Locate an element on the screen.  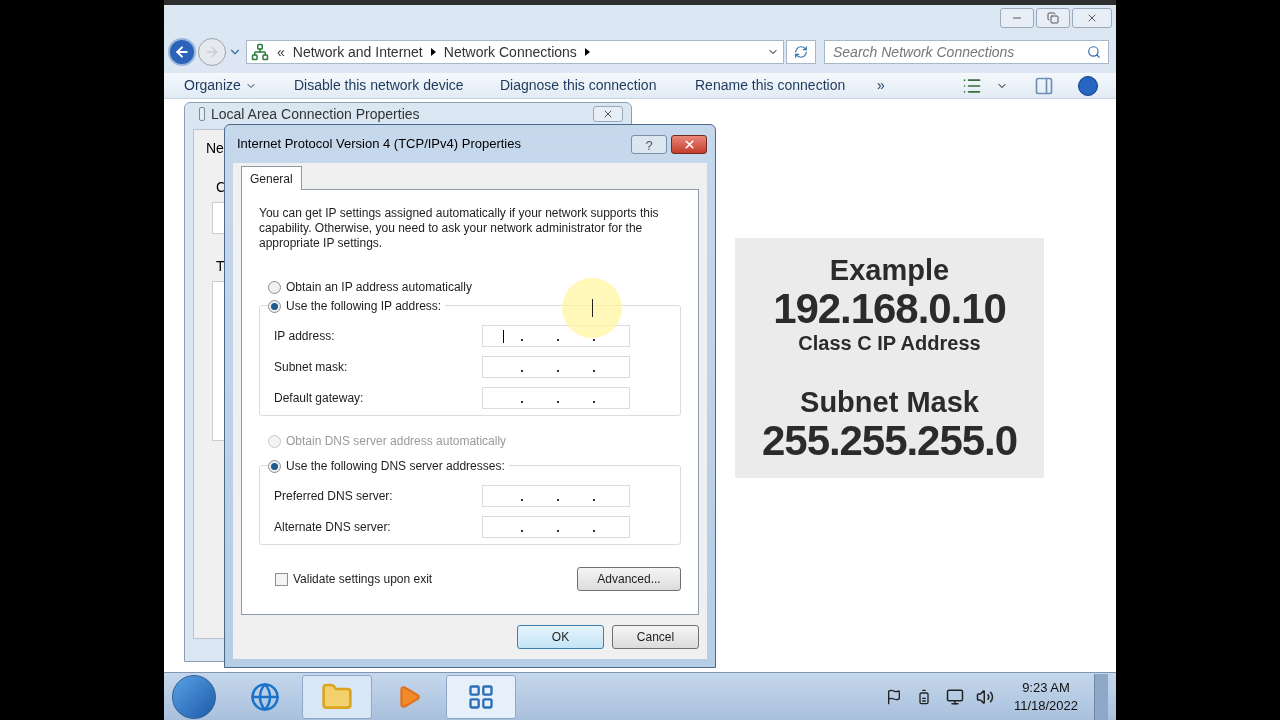
command-button: Organize is located at coordinates (239, 85).